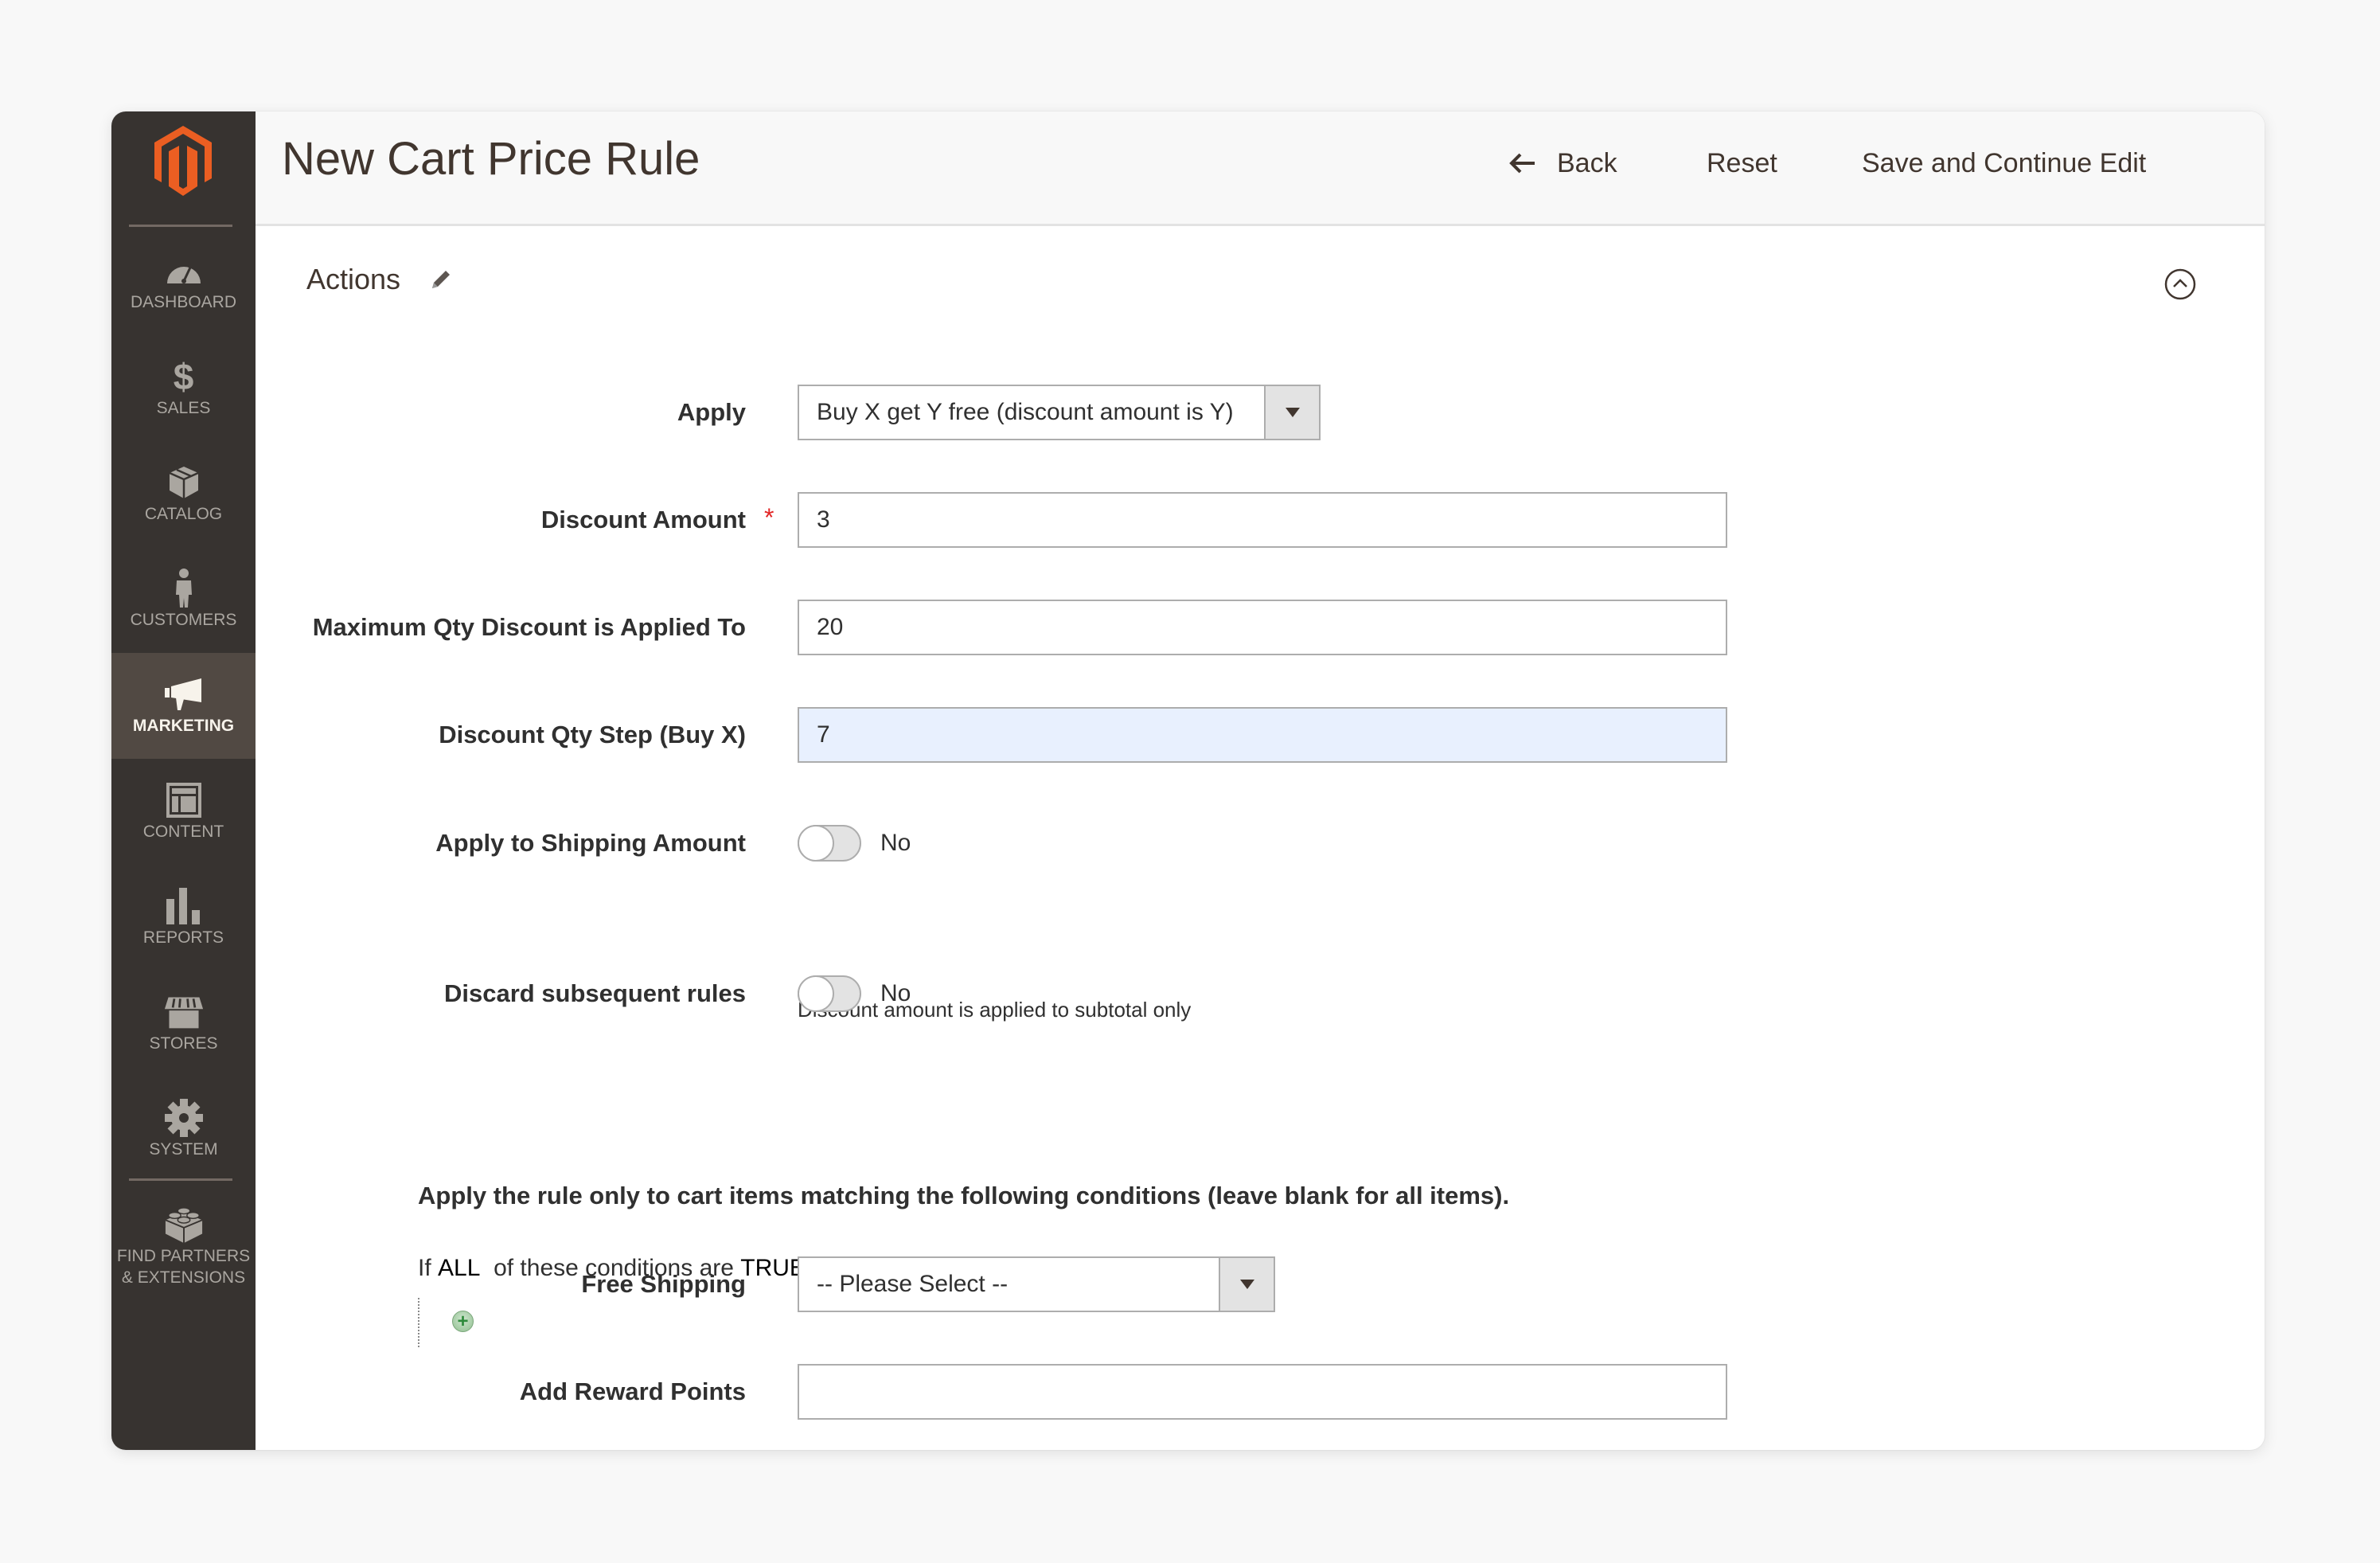 The image size is (2380, 1563). What do you see at coordinates (1025, 412) in the screenshot?
I see `apply-select-value: Buy X get Y free (discount amount is Y)` at bounding box center [1025, 412].